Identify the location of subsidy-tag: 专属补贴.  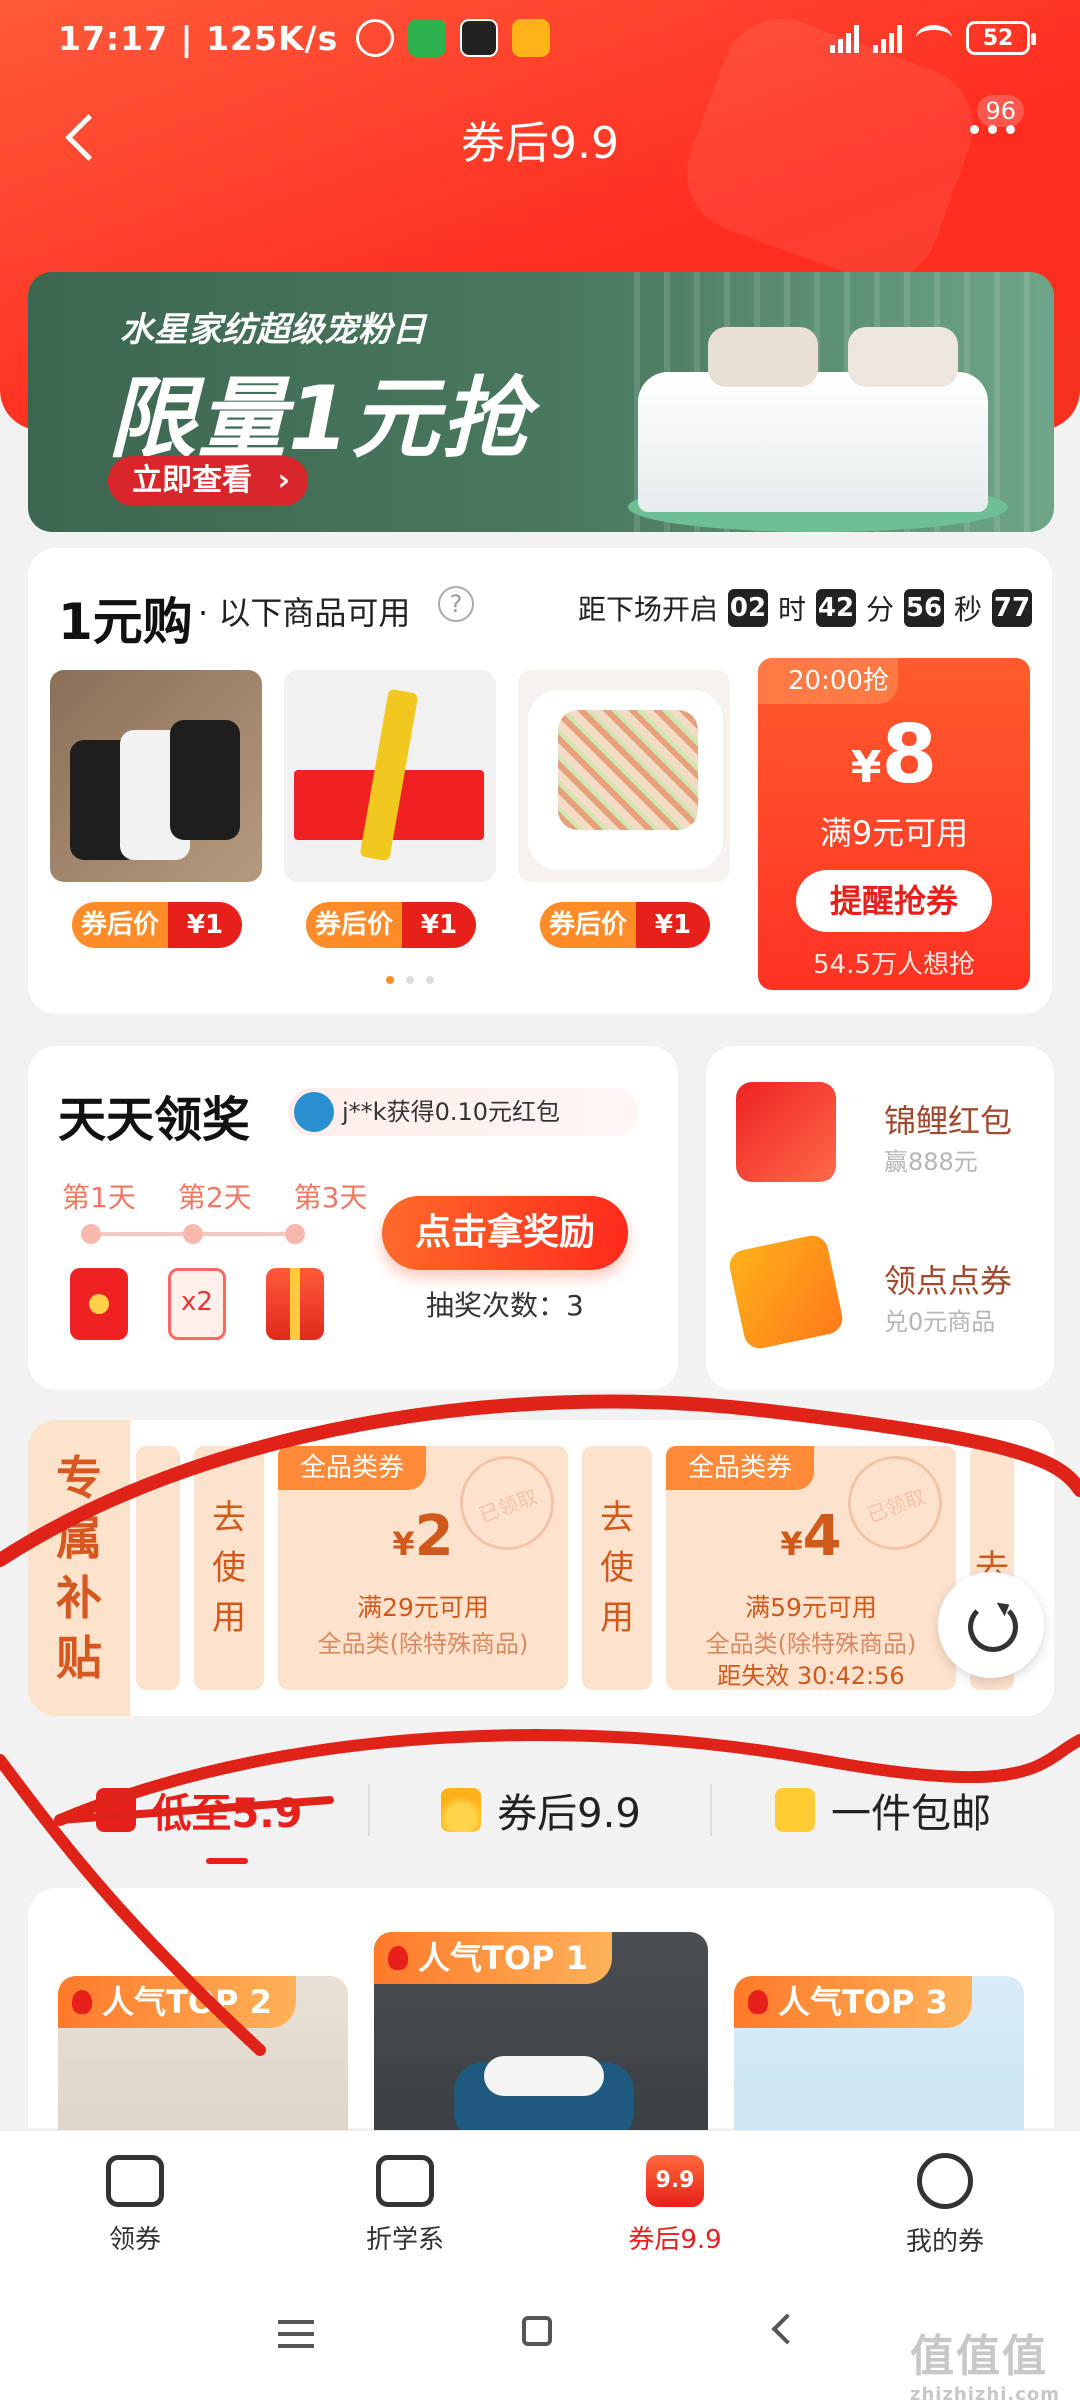
(79, 1568).